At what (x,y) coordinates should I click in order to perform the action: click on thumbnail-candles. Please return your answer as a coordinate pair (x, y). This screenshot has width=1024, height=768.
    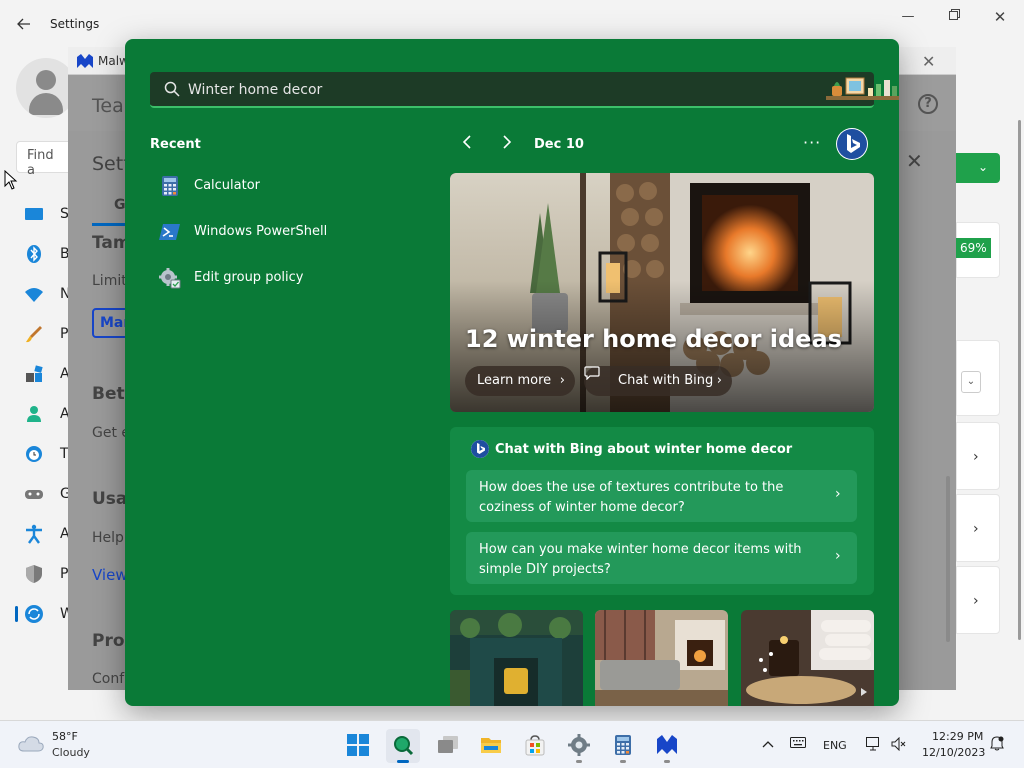
    Looking at the image, I should click on (807, 658).